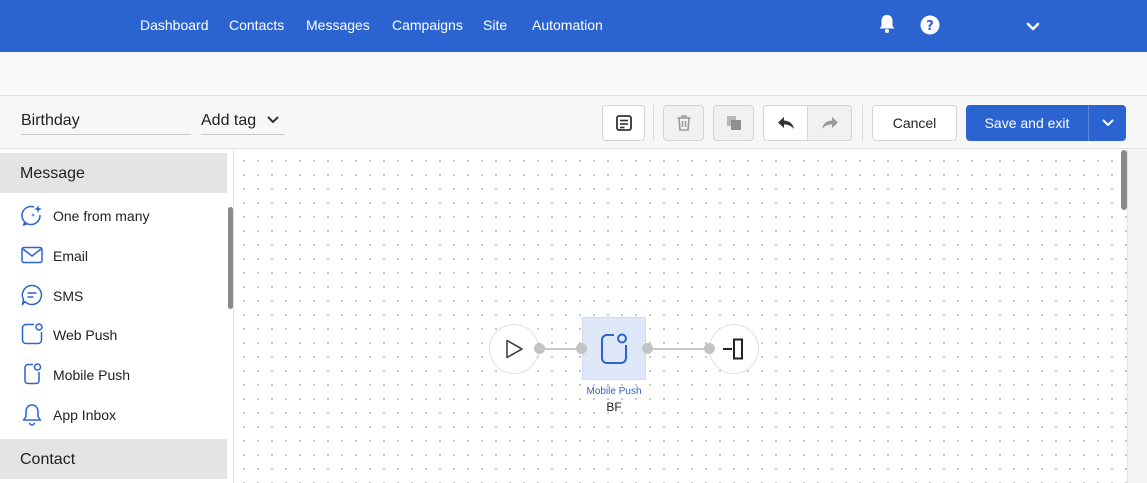 The width and height of the screenshot is (1147, 483). I want to click on exit-icon, so click(733, 349).